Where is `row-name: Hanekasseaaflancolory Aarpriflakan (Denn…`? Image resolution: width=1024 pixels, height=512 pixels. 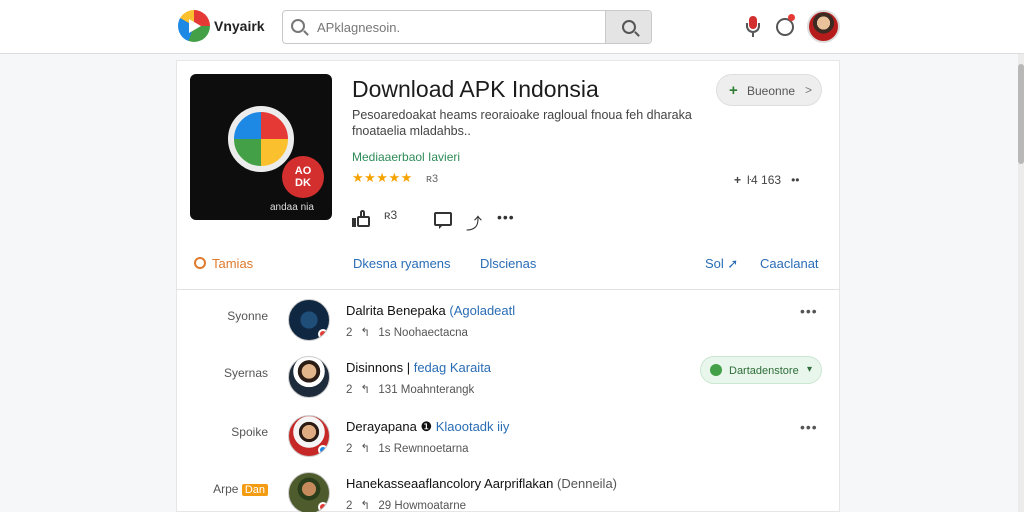 row-name: Hanekasseaaflancolory Aarpriflakan (Denn… is located at coordinates (482, 483).